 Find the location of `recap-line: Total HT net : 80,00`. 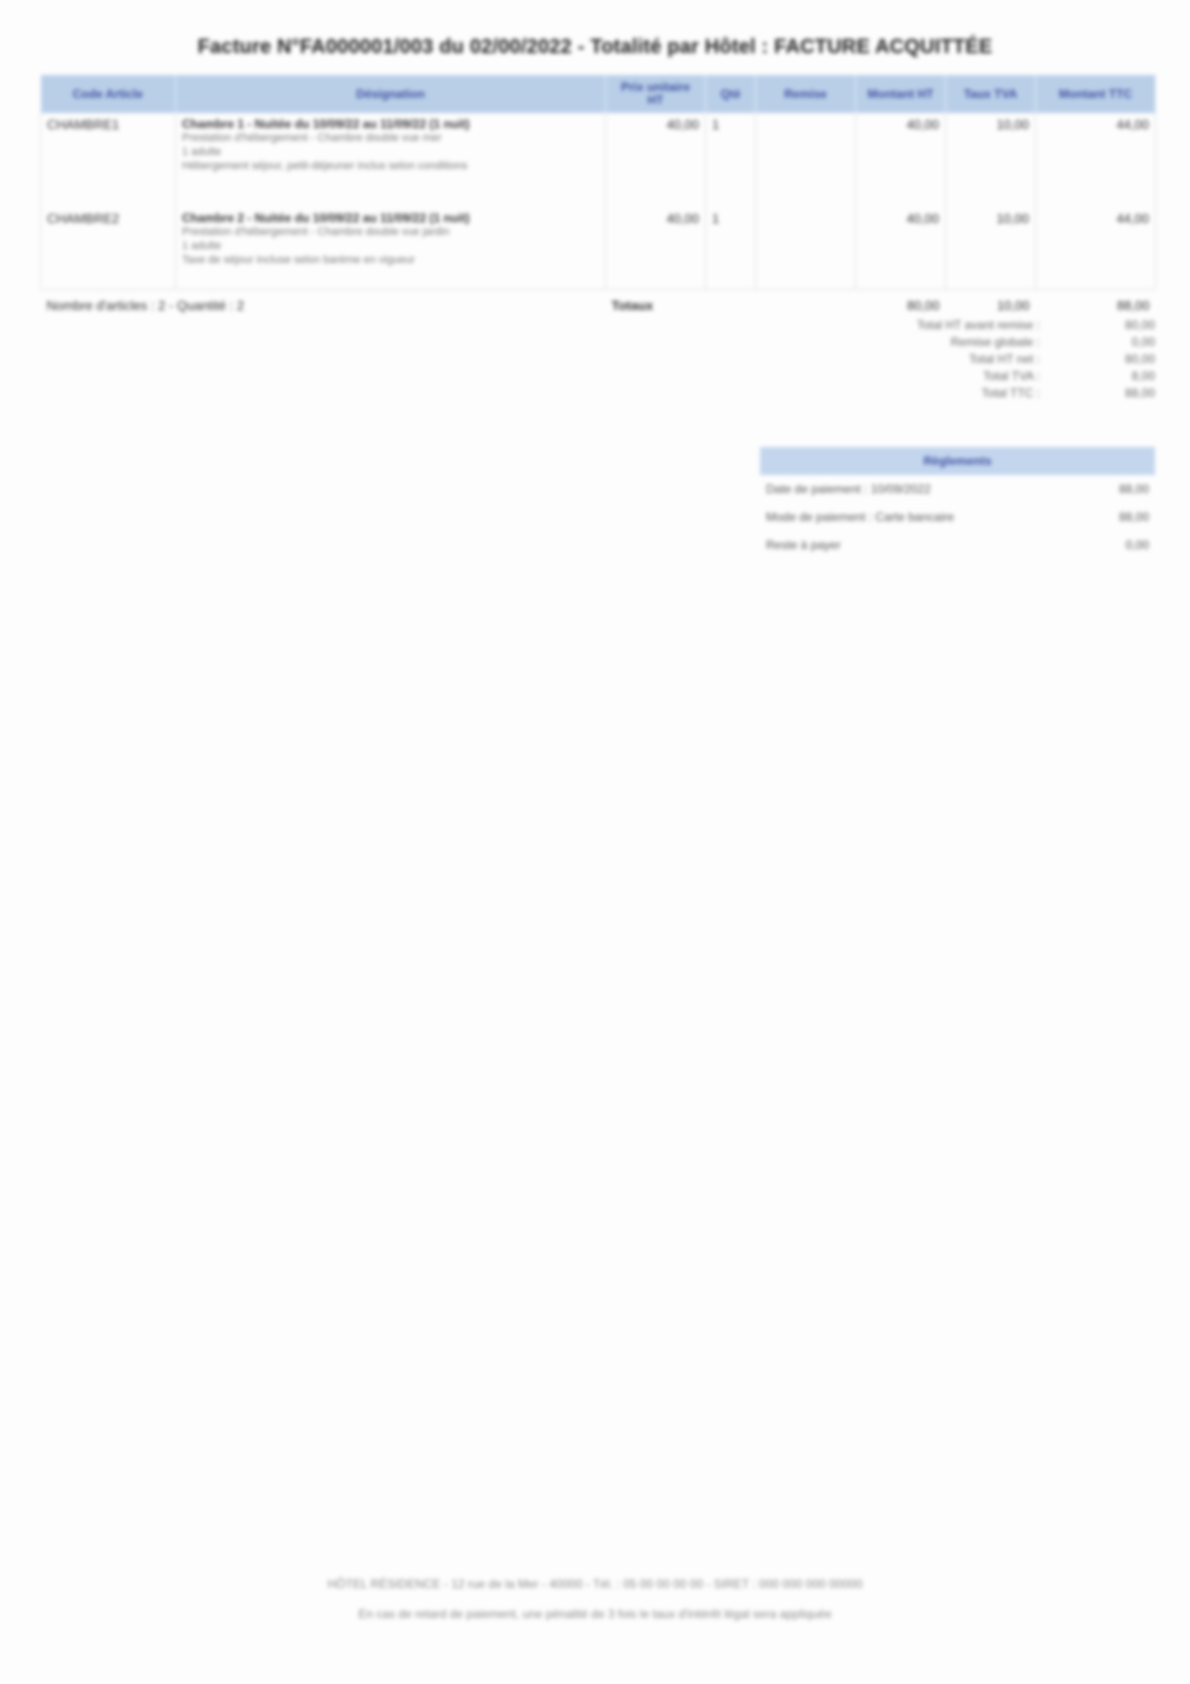

recap-line: Total HT net : 80,00 is located at coordinates (987, 360).